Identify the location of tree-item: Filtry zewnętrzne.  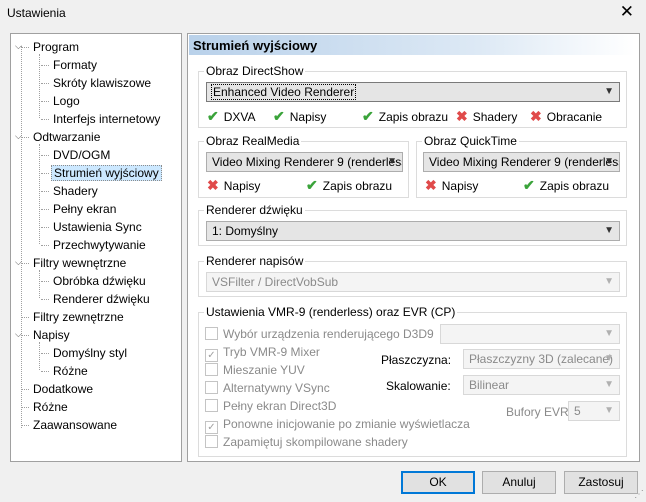
(78, 317).